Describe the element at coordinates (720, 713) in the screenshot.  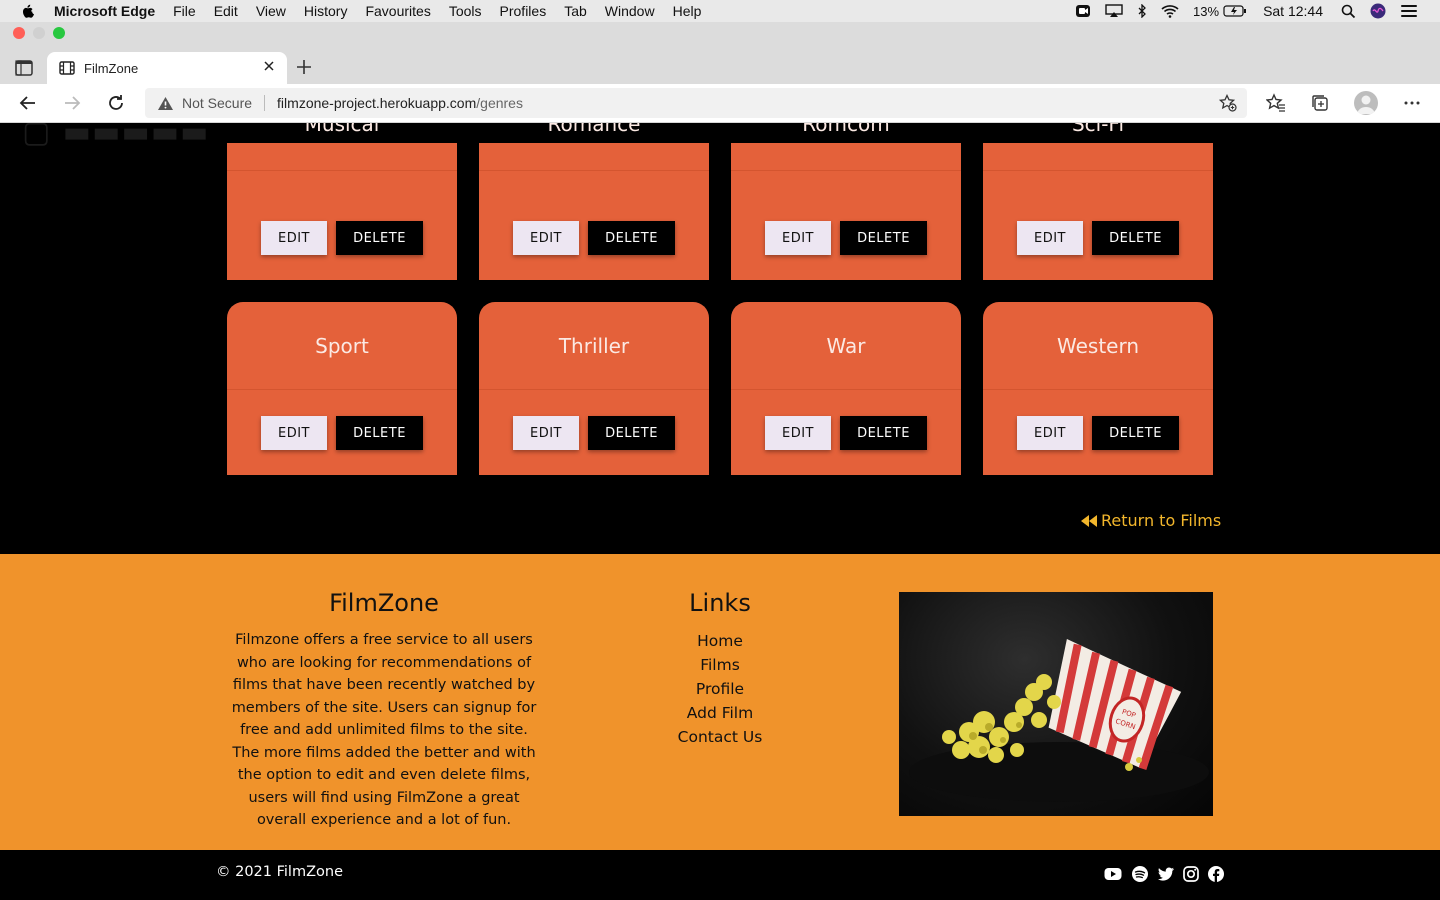
I see `footer-link-add-film: Add Film` at that location.